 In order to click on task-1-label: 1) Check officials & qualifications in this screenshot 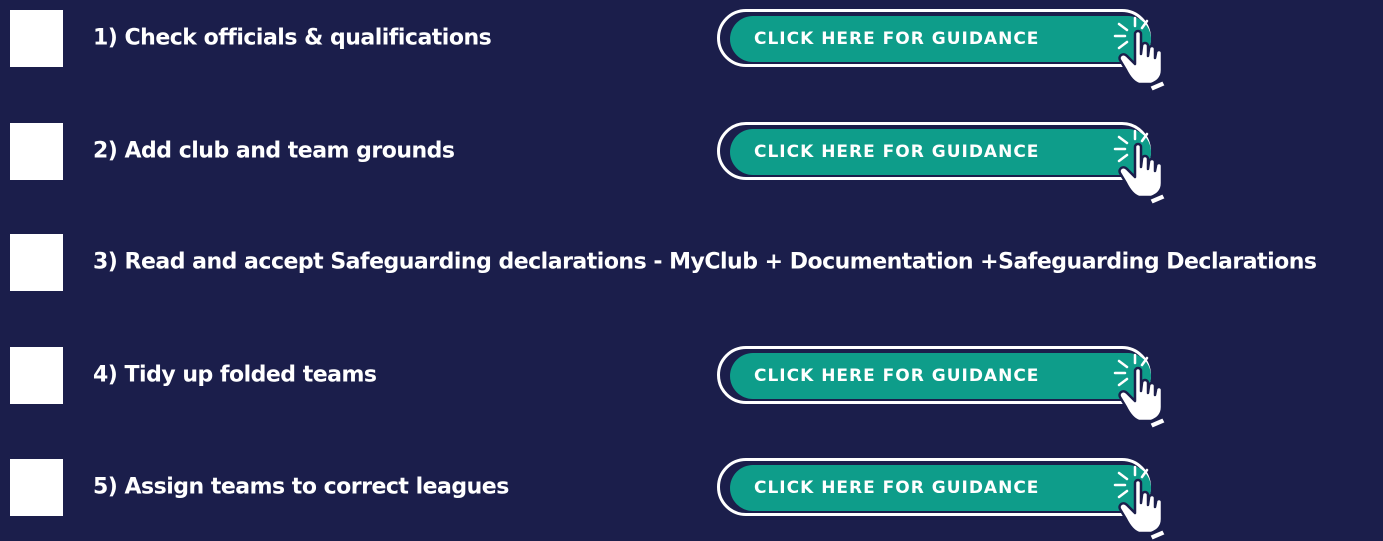, I will do `click(292, 38)`.